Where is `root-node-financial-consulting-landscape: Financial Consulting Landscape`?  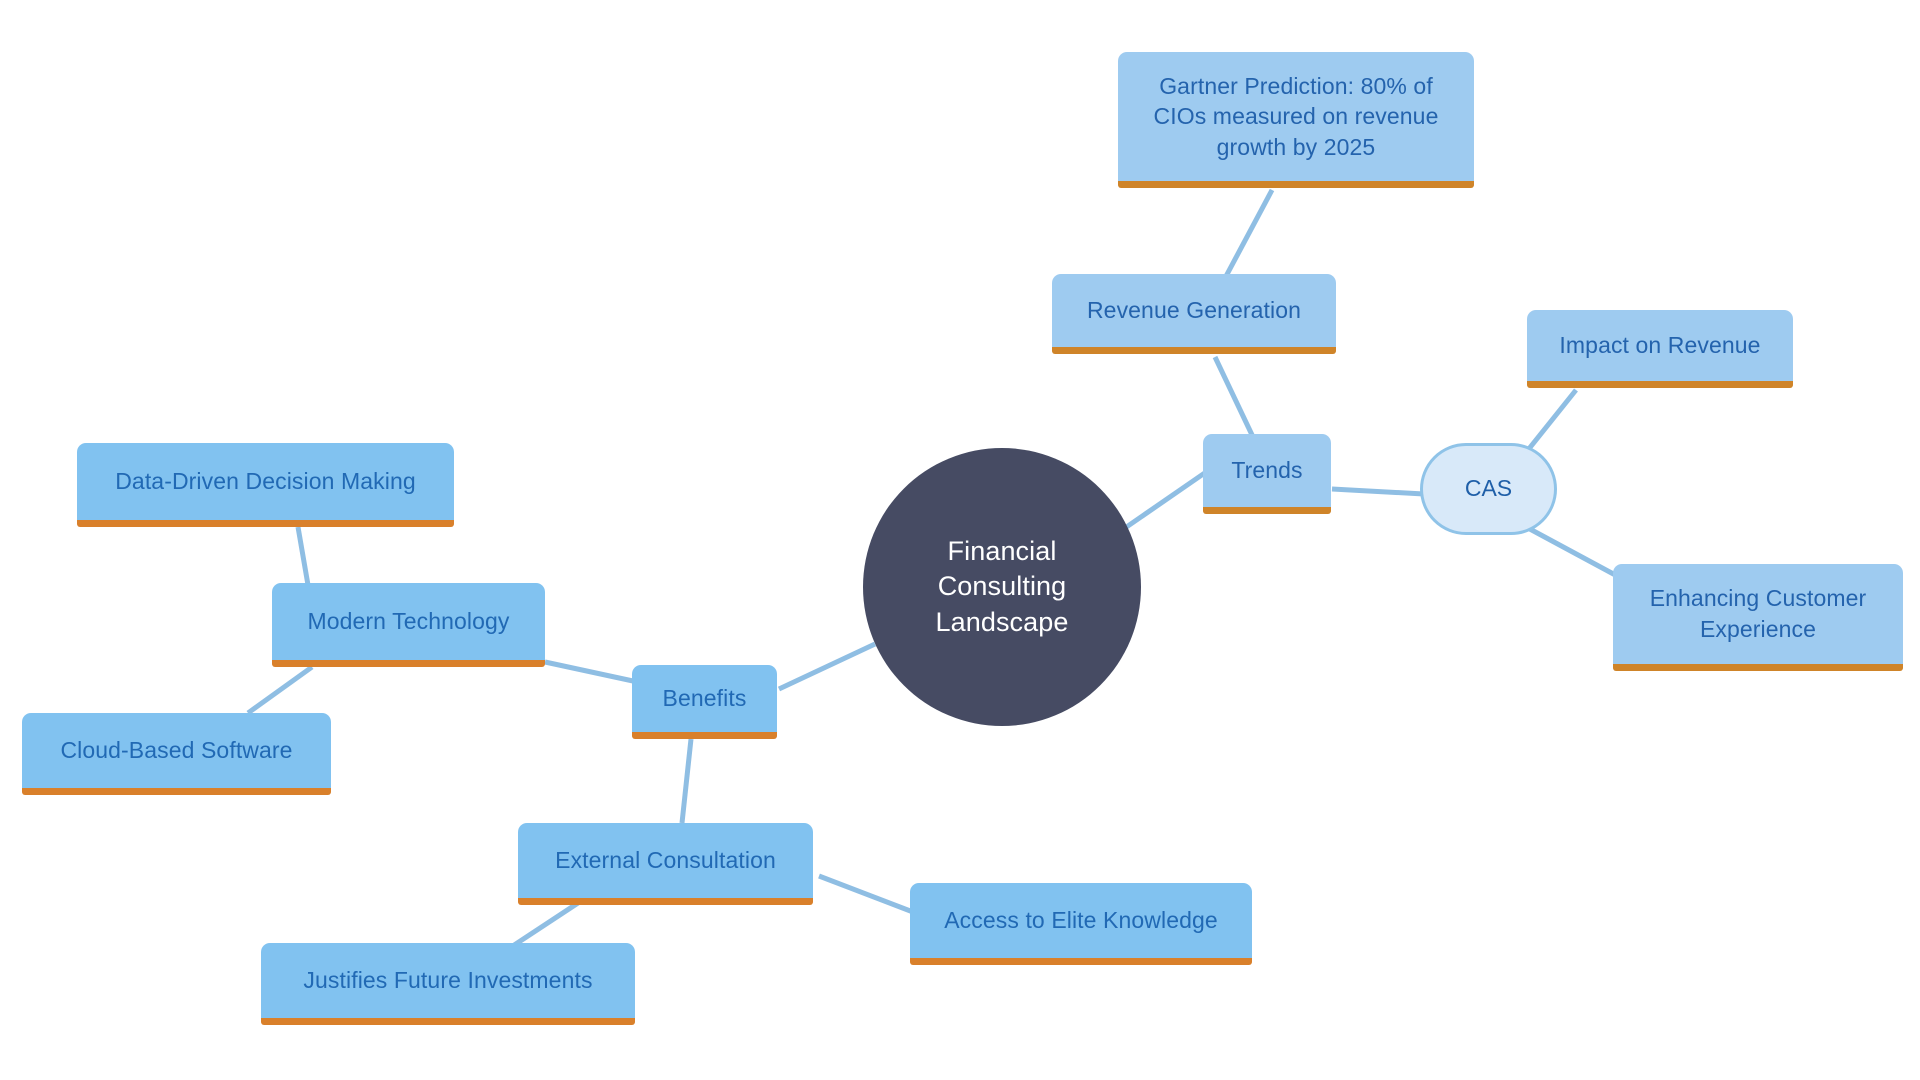 root-node-financial-consulting-landscape: Financial Consulting Landscape is located at coordinates (1002, 587).